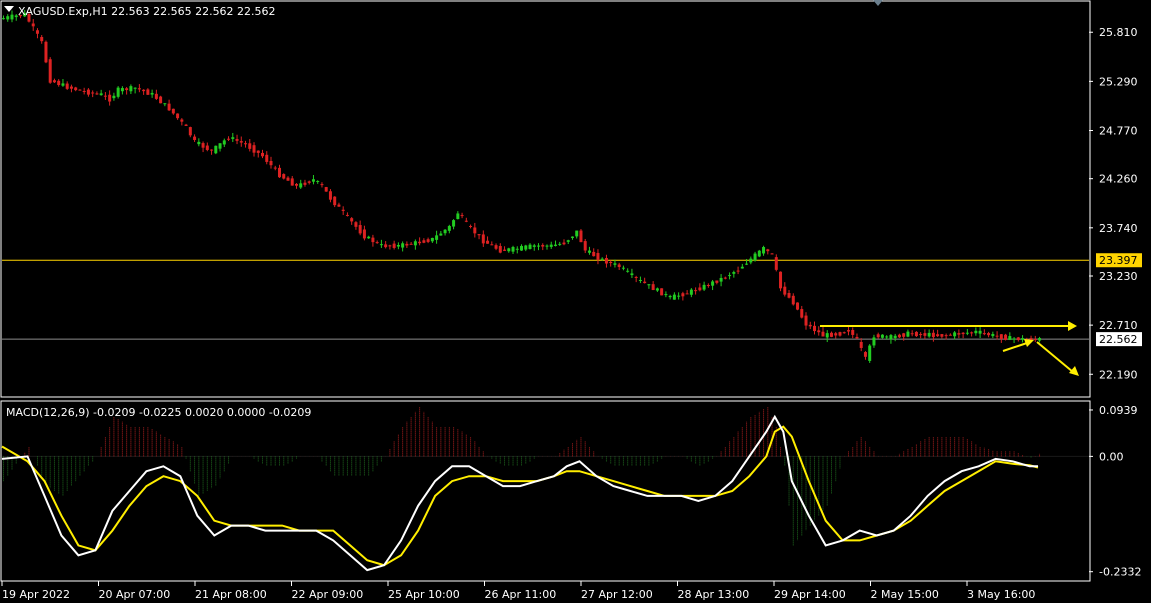  I want to click on time-tick-label: 19 Apr 2022, so click(36, 594).